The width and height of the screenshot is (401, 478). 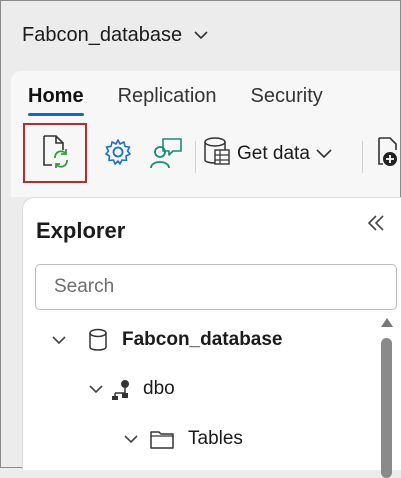 I want to click on tab-security: Security, so click(x=287, y=99).